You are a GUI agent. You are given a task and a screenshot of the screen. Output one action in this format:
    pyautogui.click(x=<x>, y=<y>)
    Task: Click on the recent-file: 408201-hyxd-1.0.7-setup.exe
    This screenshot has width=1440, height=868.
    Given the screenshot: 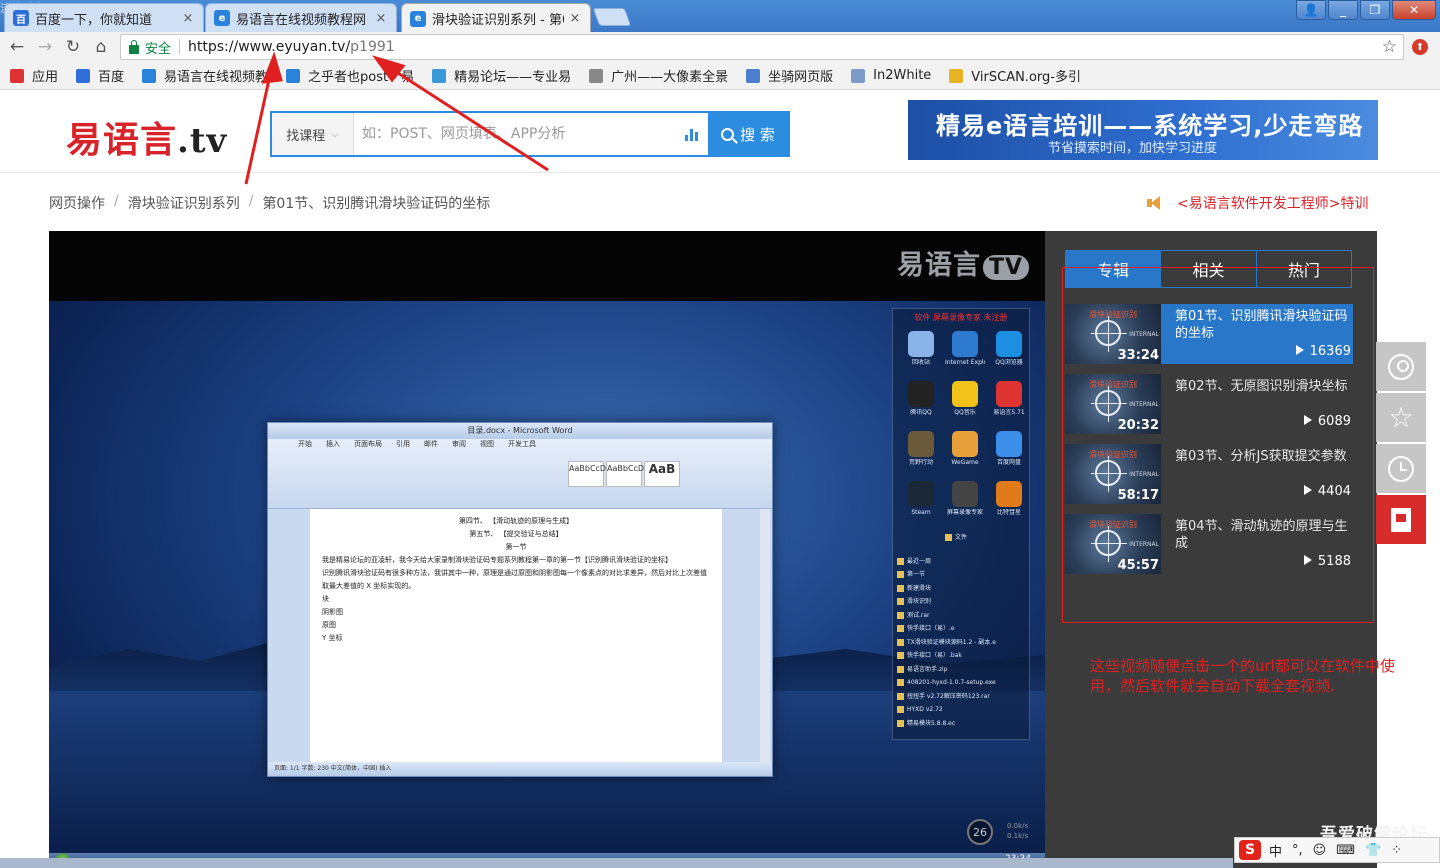 What is the action you would take?
    pyautogui.click(x=961, y=683)
    